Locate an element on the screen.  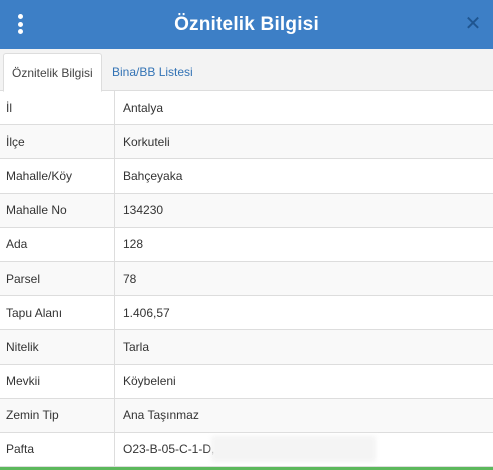
attribute-key: Zemin Tip is located at coordinates (57, 415).